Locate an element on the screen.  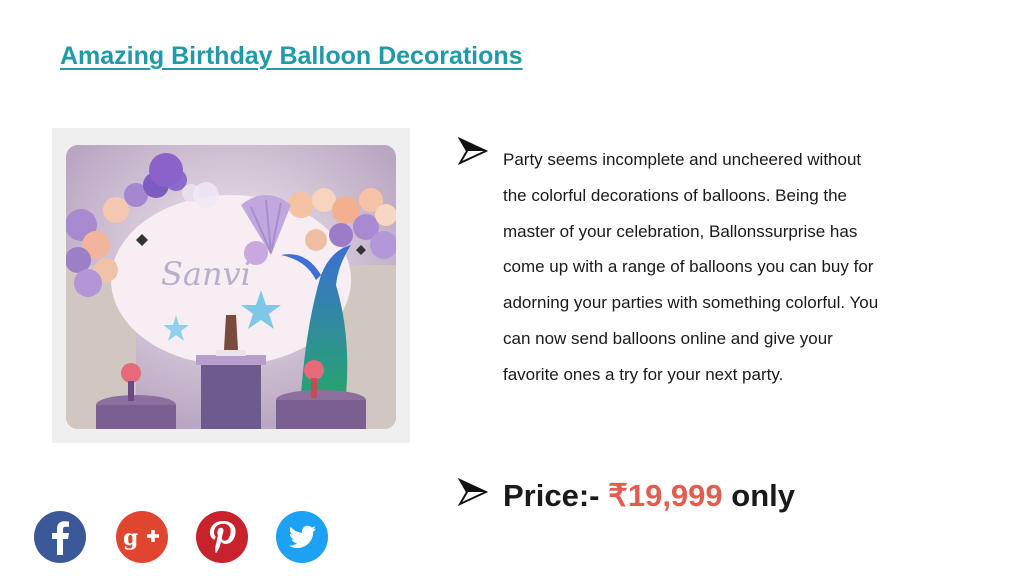
google-plus-share-button: g is located at coordinates (142, 537).